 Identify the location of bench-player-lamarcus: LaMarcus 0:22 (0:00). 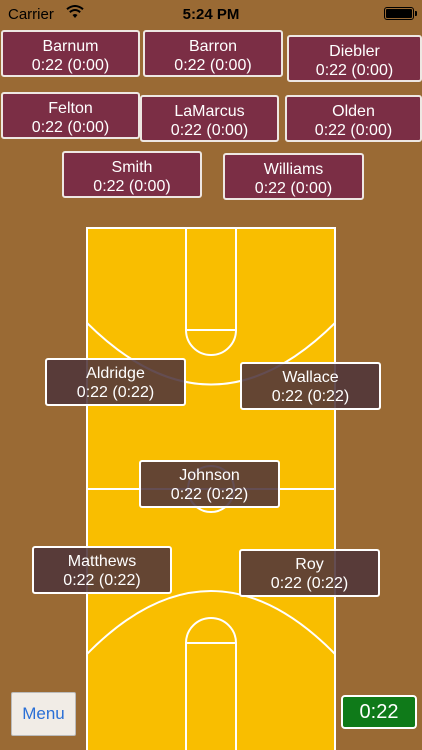
(209, 118).